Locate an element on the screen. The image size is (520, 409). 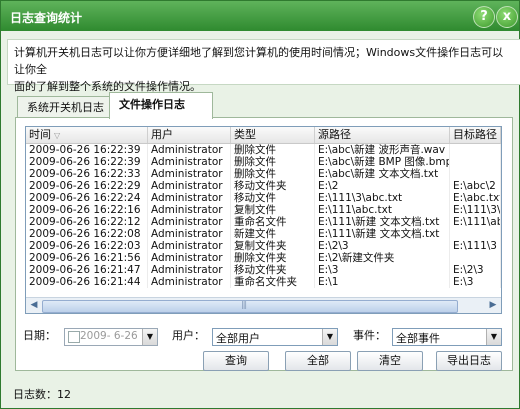
date-label: 日期： is located at coordinates (39, 335).